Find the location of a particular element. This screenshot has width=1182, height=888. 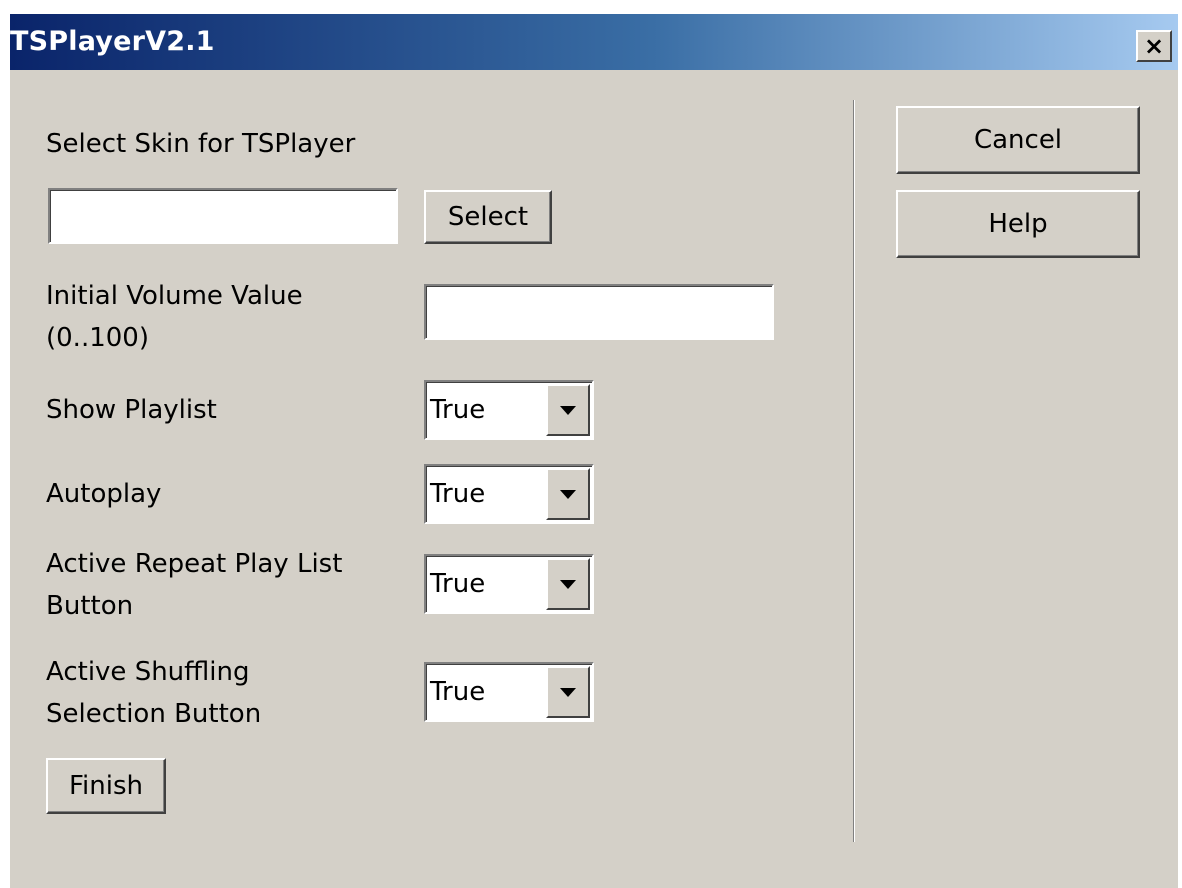

finish-button: Finish is located at coordinates (106, 786).